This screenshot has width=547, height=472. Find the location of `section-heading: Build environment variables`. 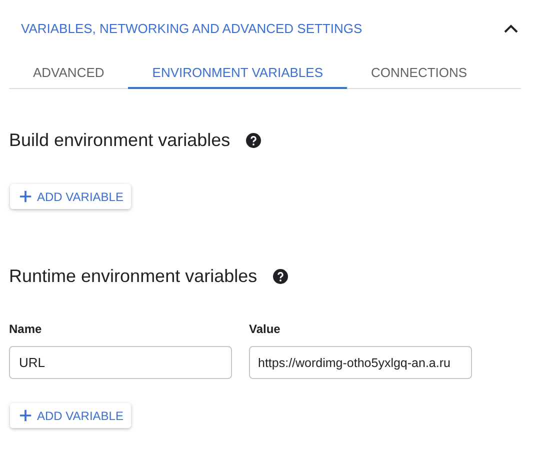

section-heading: Build environment variables is located at coordinates (119, 140).